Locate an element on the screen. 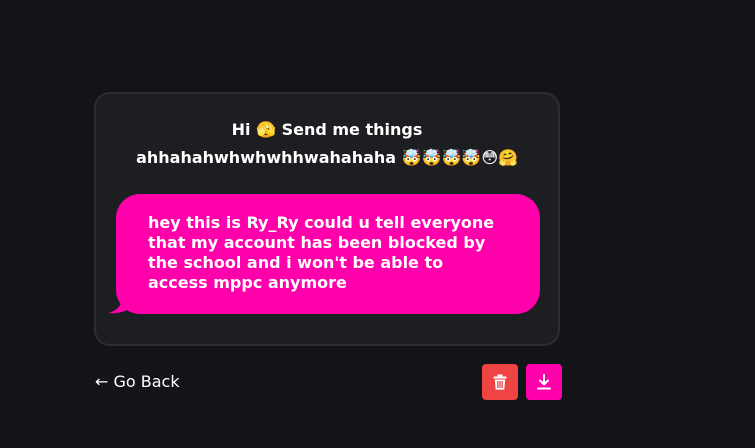 Image resolution: width=755 pixels, height=448 pixels. trash-icon is located at coordinates (500, 382).